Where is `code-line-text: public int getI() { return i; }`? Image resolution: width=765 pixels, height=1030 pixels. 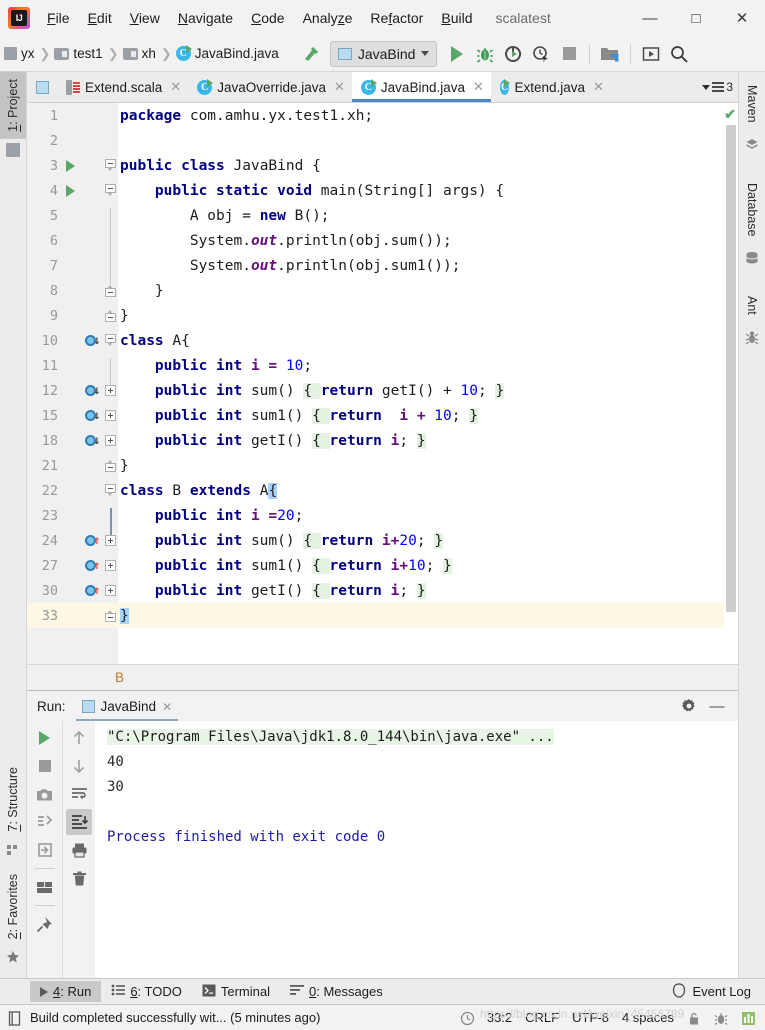
code-line-text: public int getI() { return i; } is located at coordinates (421, 440).